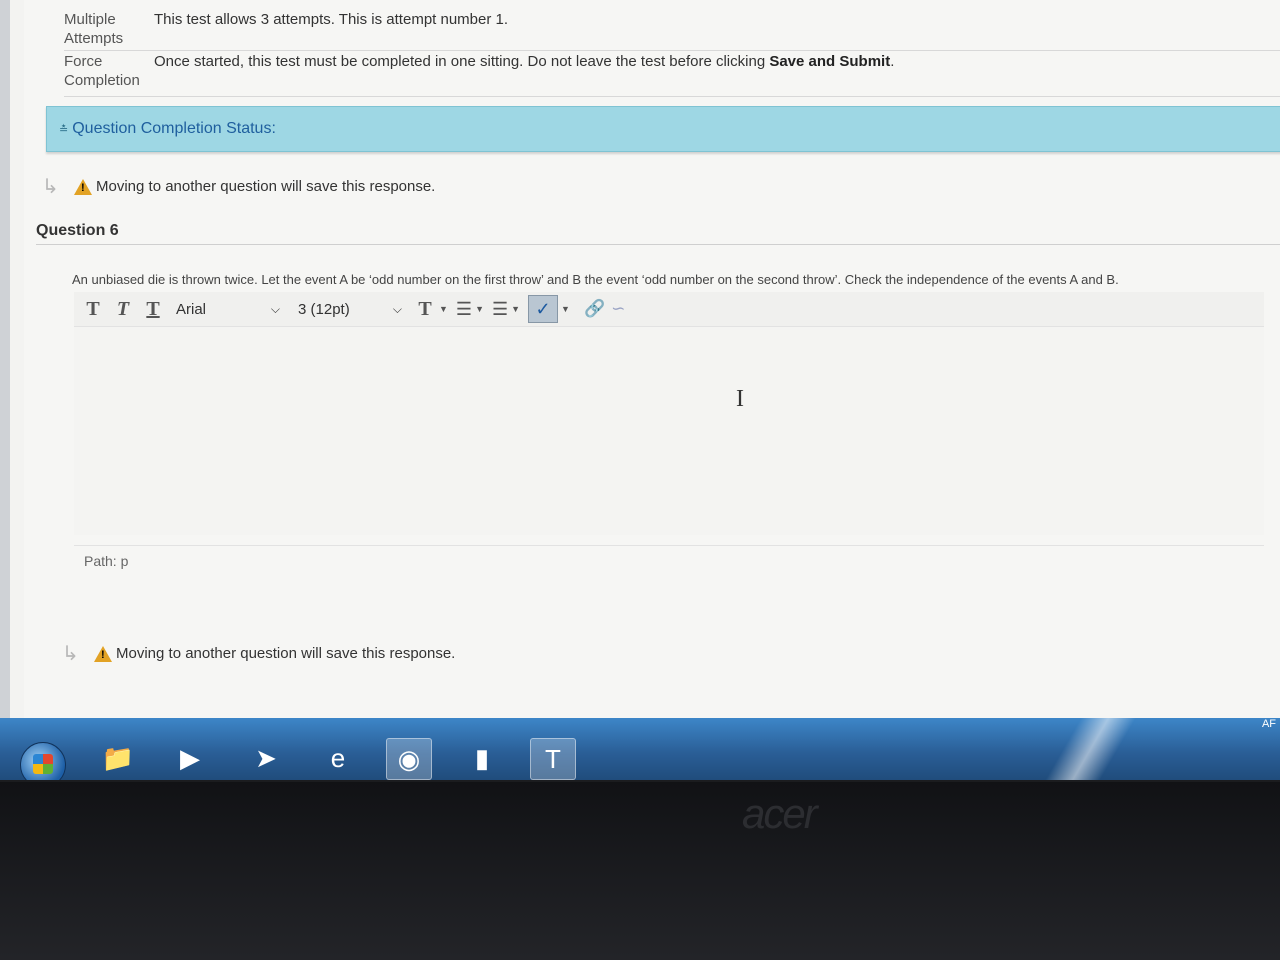  I want to click on numbered-list-button: ☰ ▼, so click(506, 309).